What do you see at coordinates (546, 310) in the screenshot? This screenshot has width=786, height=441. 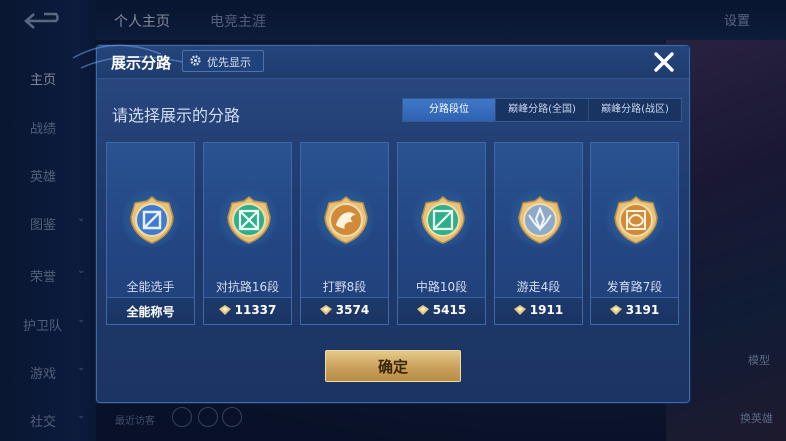 I see `lane-score-text: 1911` at bounding box center [546, 310].